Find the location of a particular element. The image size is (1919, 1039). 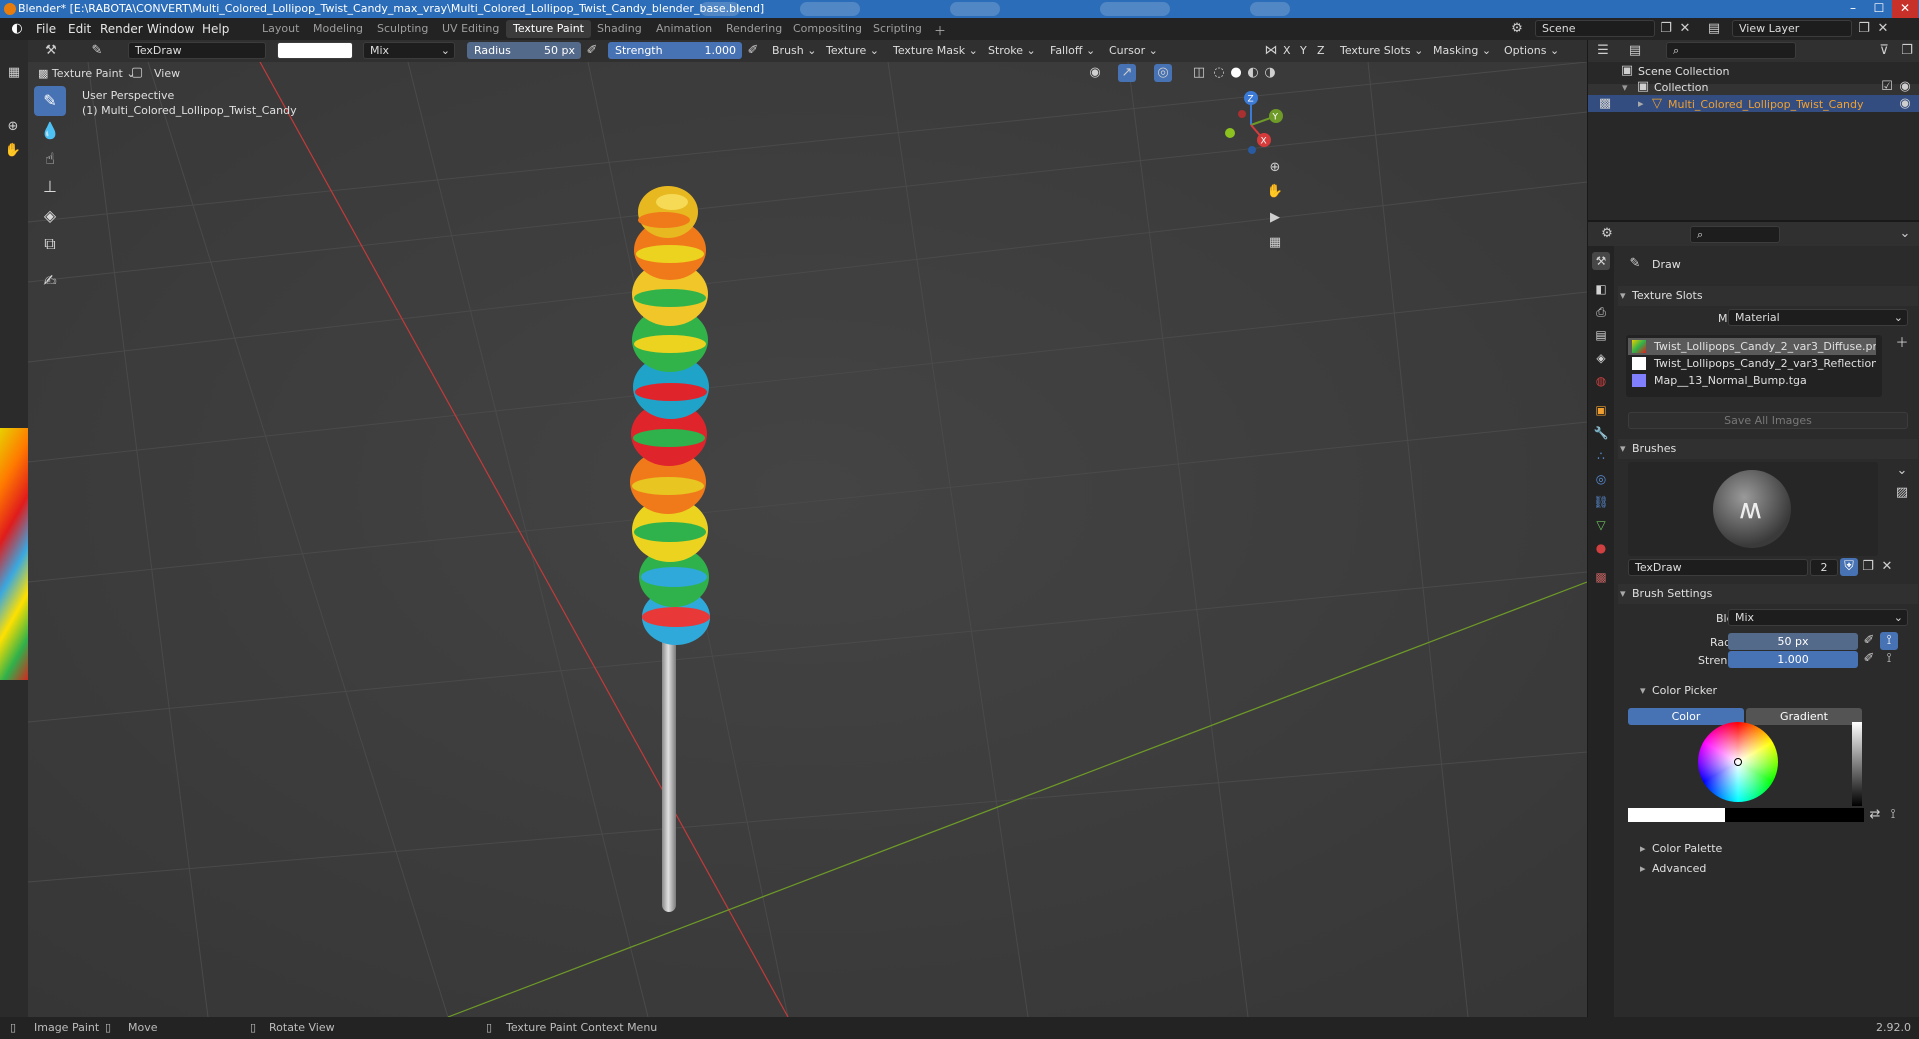

fill-tool-icon: ◈ is located at coordinates (50, 216).